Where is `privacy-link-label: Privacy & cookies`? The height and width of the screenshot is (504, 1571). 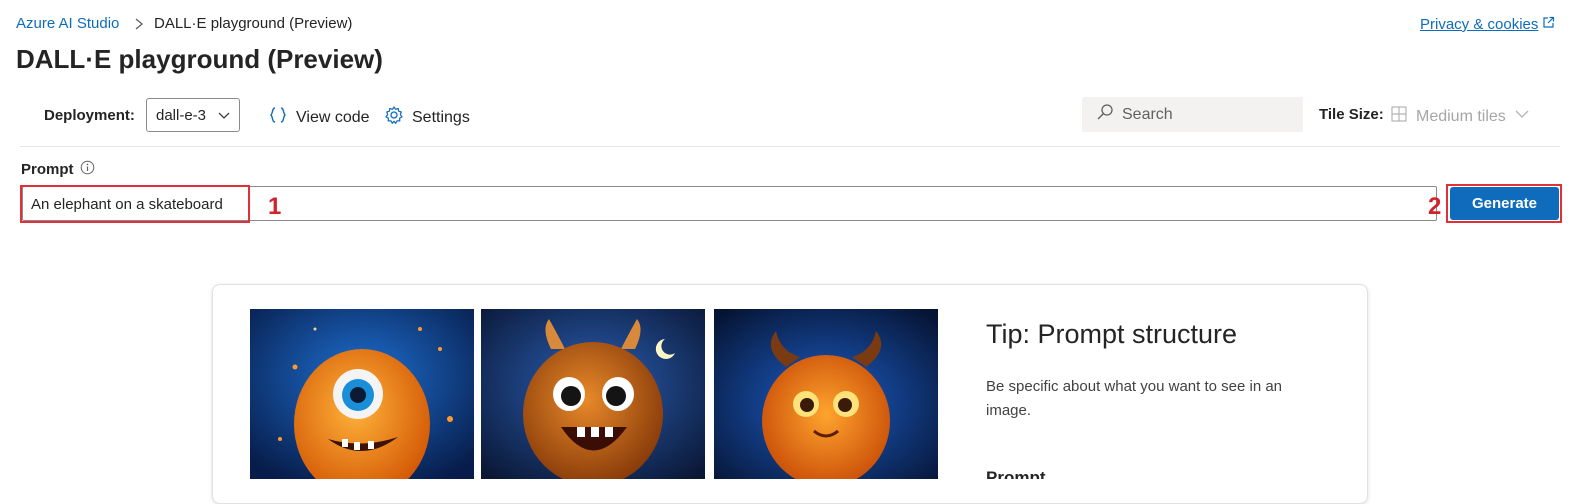 privacy-link-label: Privacy & cookies is located at coordinates (1479, 24).